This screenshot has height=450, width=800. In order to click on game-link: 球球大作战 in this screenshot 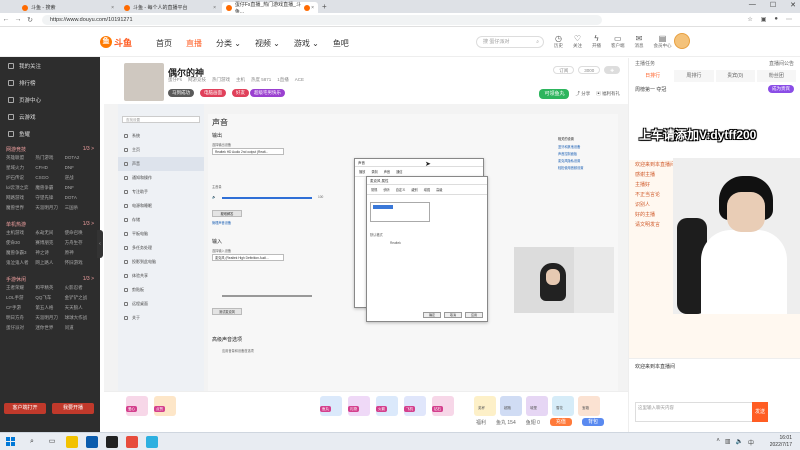, I will do `click(79, 318)`.